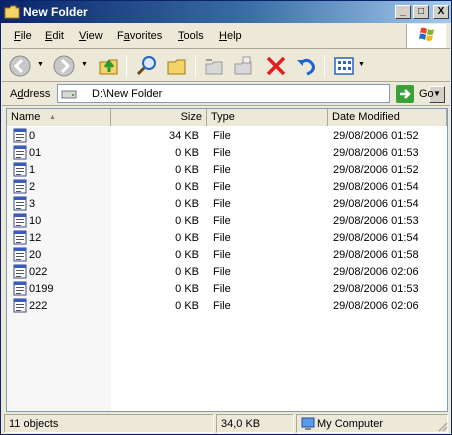 Image resolution: width=452 pixels, height=435 pixels. I want to click on folders-icon, so click(177, 66).